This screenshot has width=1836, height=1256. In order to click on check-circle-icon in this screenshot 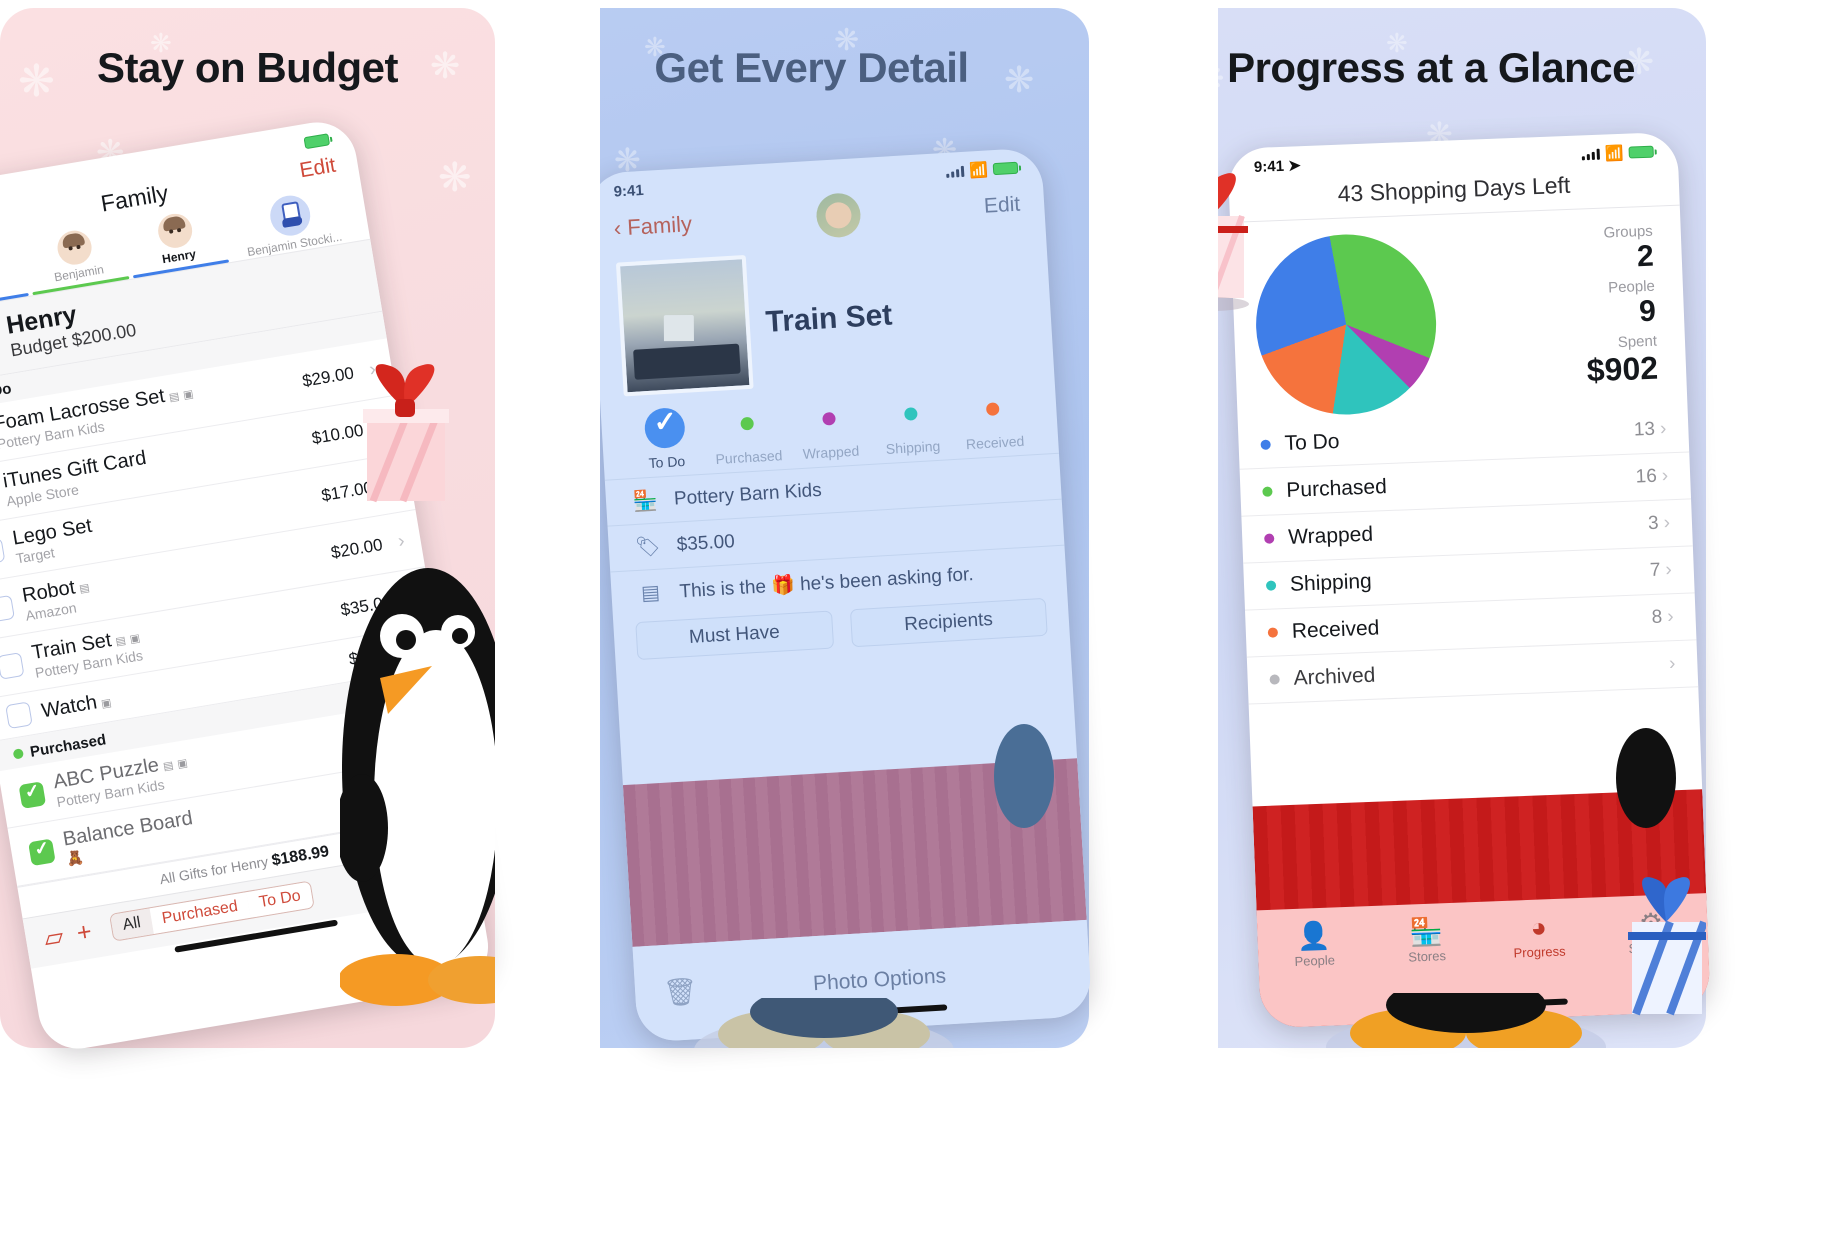, I will do `click(665, 428)`.